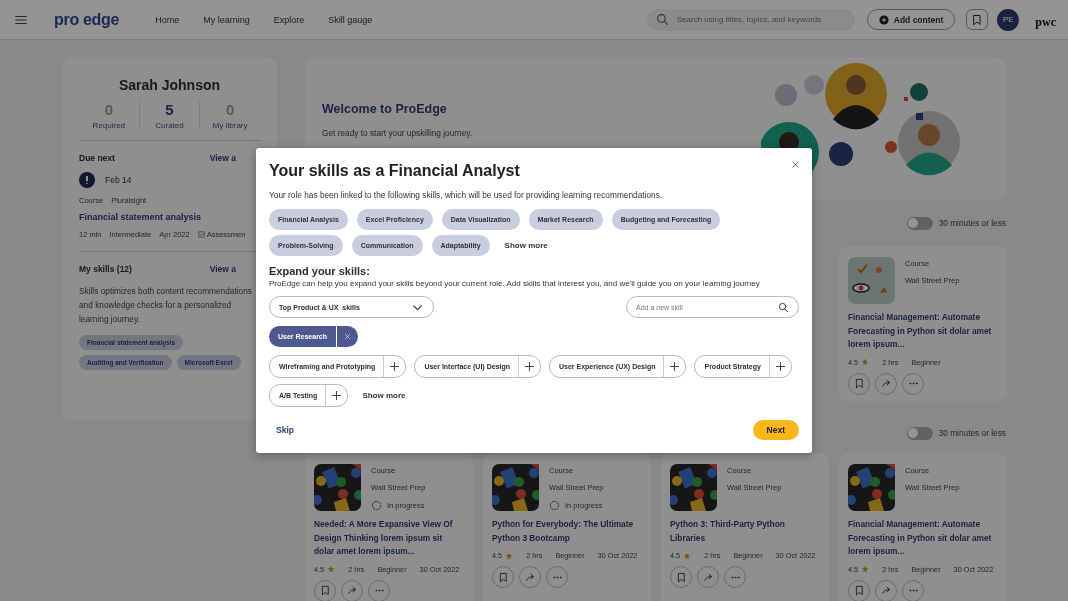 The width and height of the screenshot is (1068, 601). What do you see at coordinates (105, 269) in the screenshot?
I see `section-title: My skills (12)` at bounding box center [105, 269].